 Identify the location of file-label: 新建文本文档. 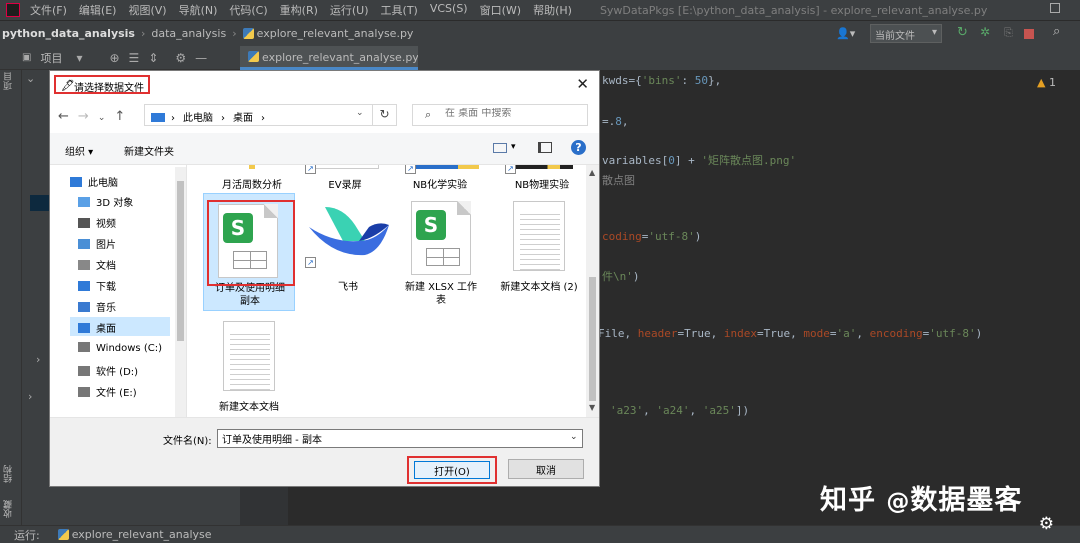
(249, 407).